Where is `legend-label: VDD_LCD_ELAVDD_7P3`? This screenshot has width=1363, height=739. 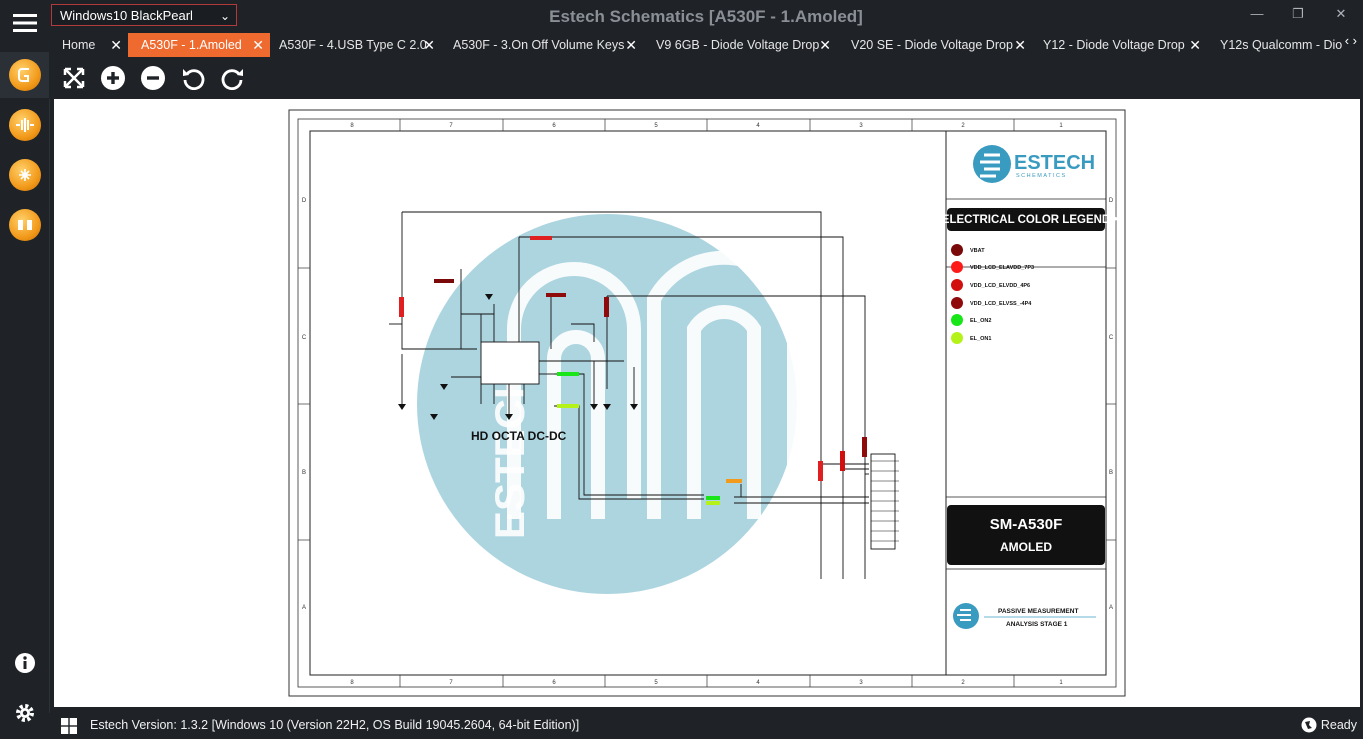 legend-label: VDD_LCD_ELAVDD_7P3 is located at coordinates (1002, 268).